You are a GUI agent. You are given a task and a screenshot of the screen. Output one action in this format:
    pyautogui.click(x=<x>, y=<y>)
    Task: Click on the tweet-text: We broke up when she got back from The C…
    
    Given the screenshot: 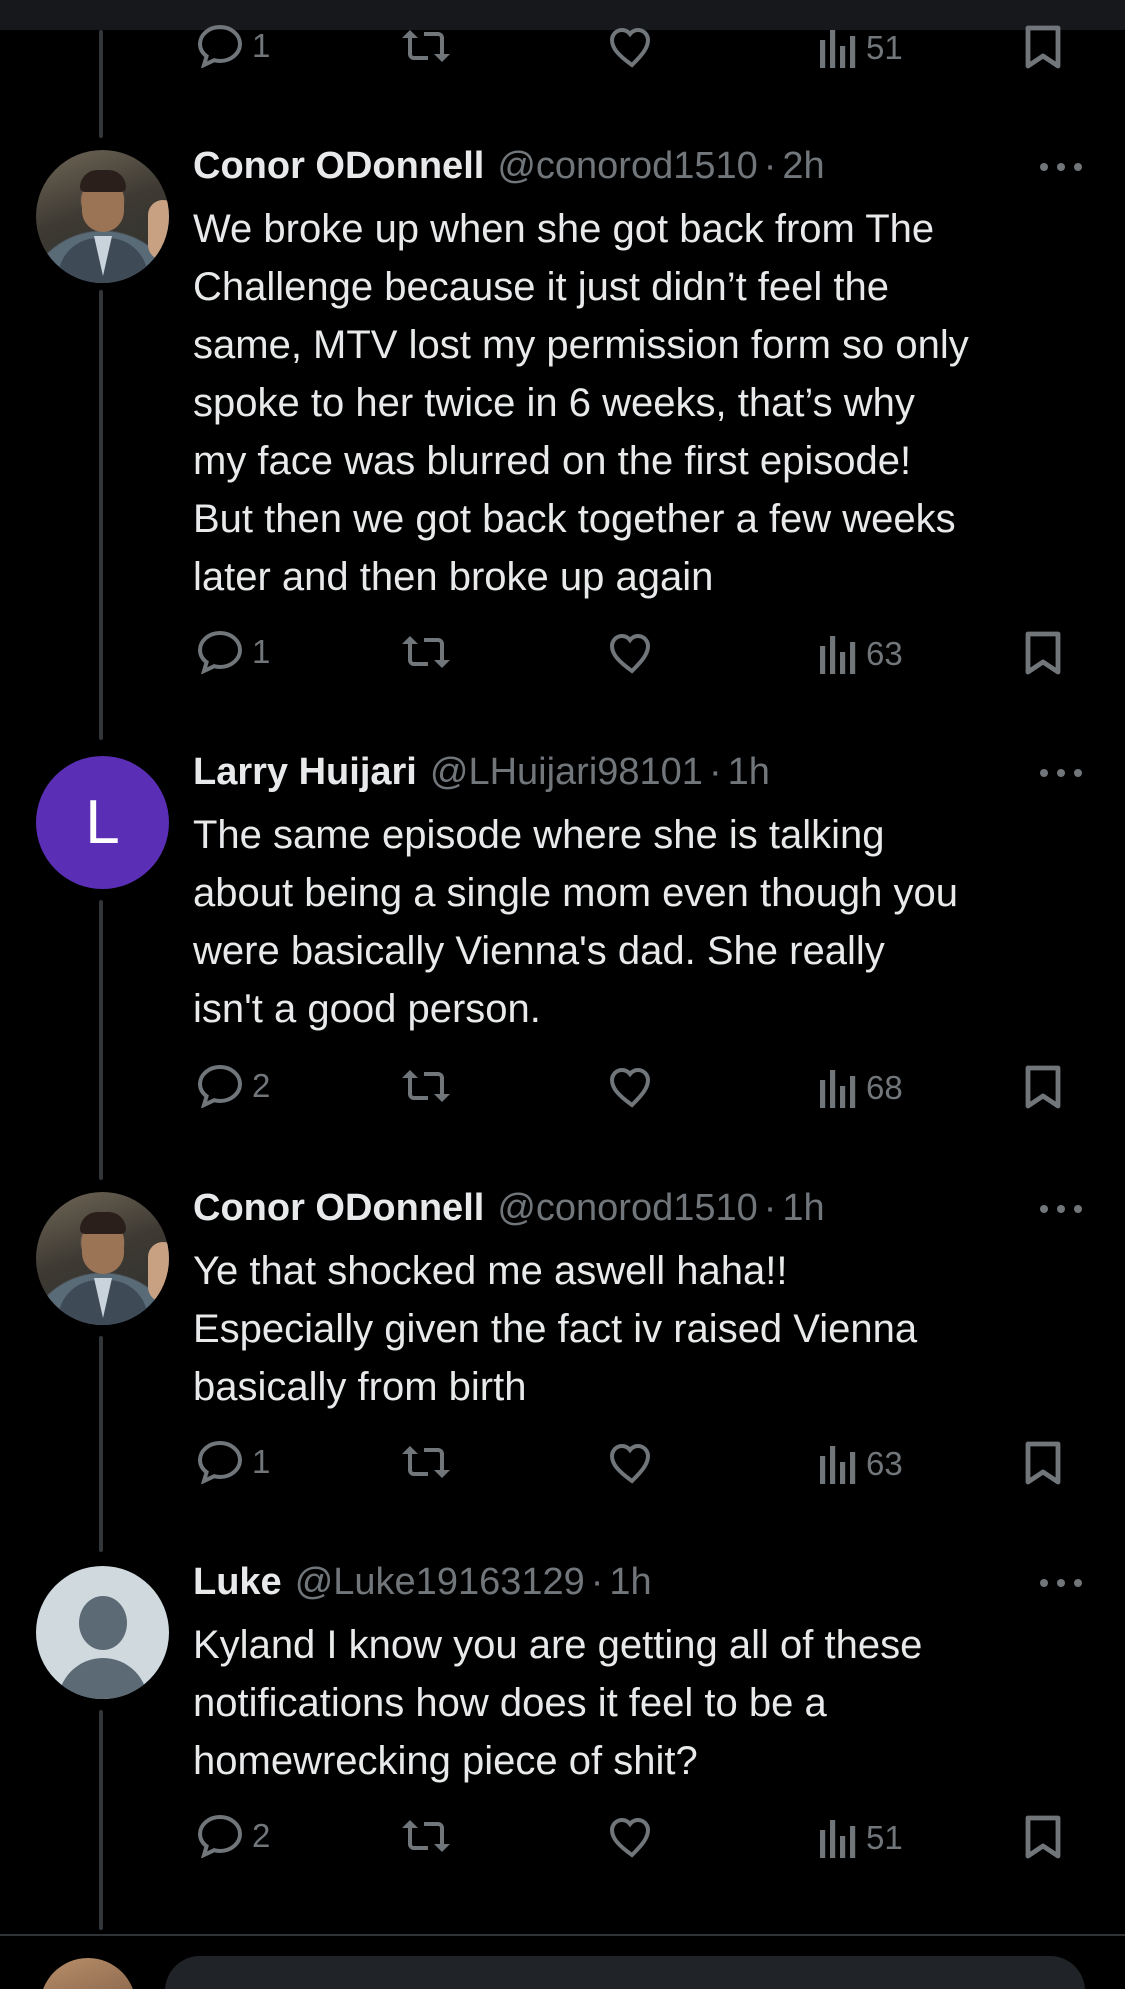 What is the action you would take?
    pyautogui.click(x=581, y=403)
    